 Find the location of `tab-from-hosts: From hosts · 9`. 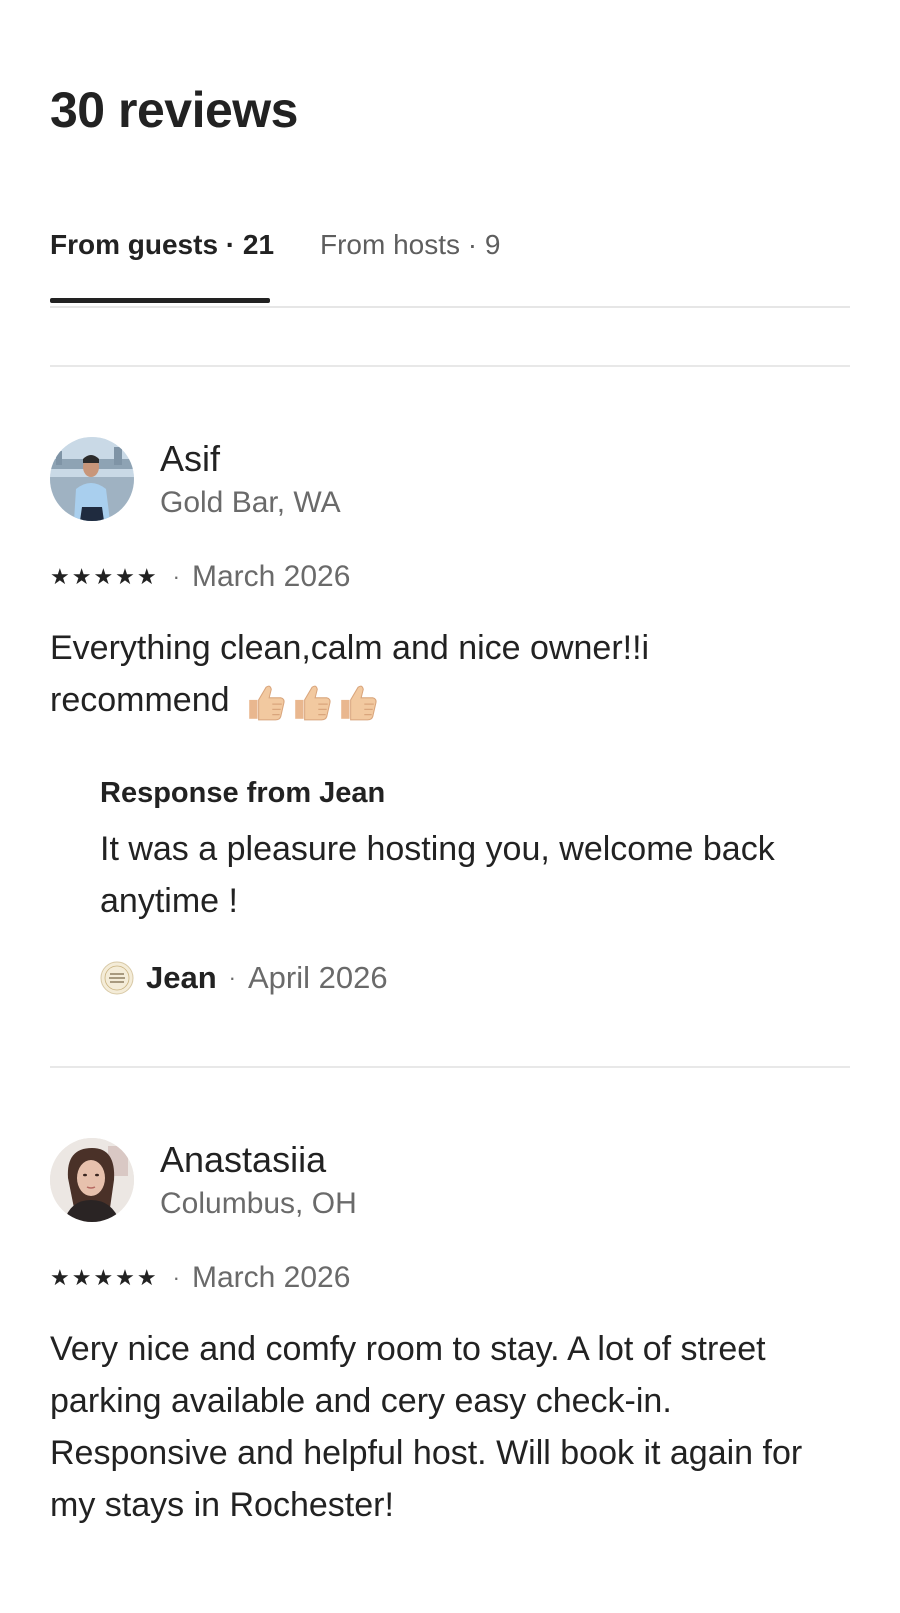

tab-from-hosts: From hosts · 9 is located at coordinates (450, 264).